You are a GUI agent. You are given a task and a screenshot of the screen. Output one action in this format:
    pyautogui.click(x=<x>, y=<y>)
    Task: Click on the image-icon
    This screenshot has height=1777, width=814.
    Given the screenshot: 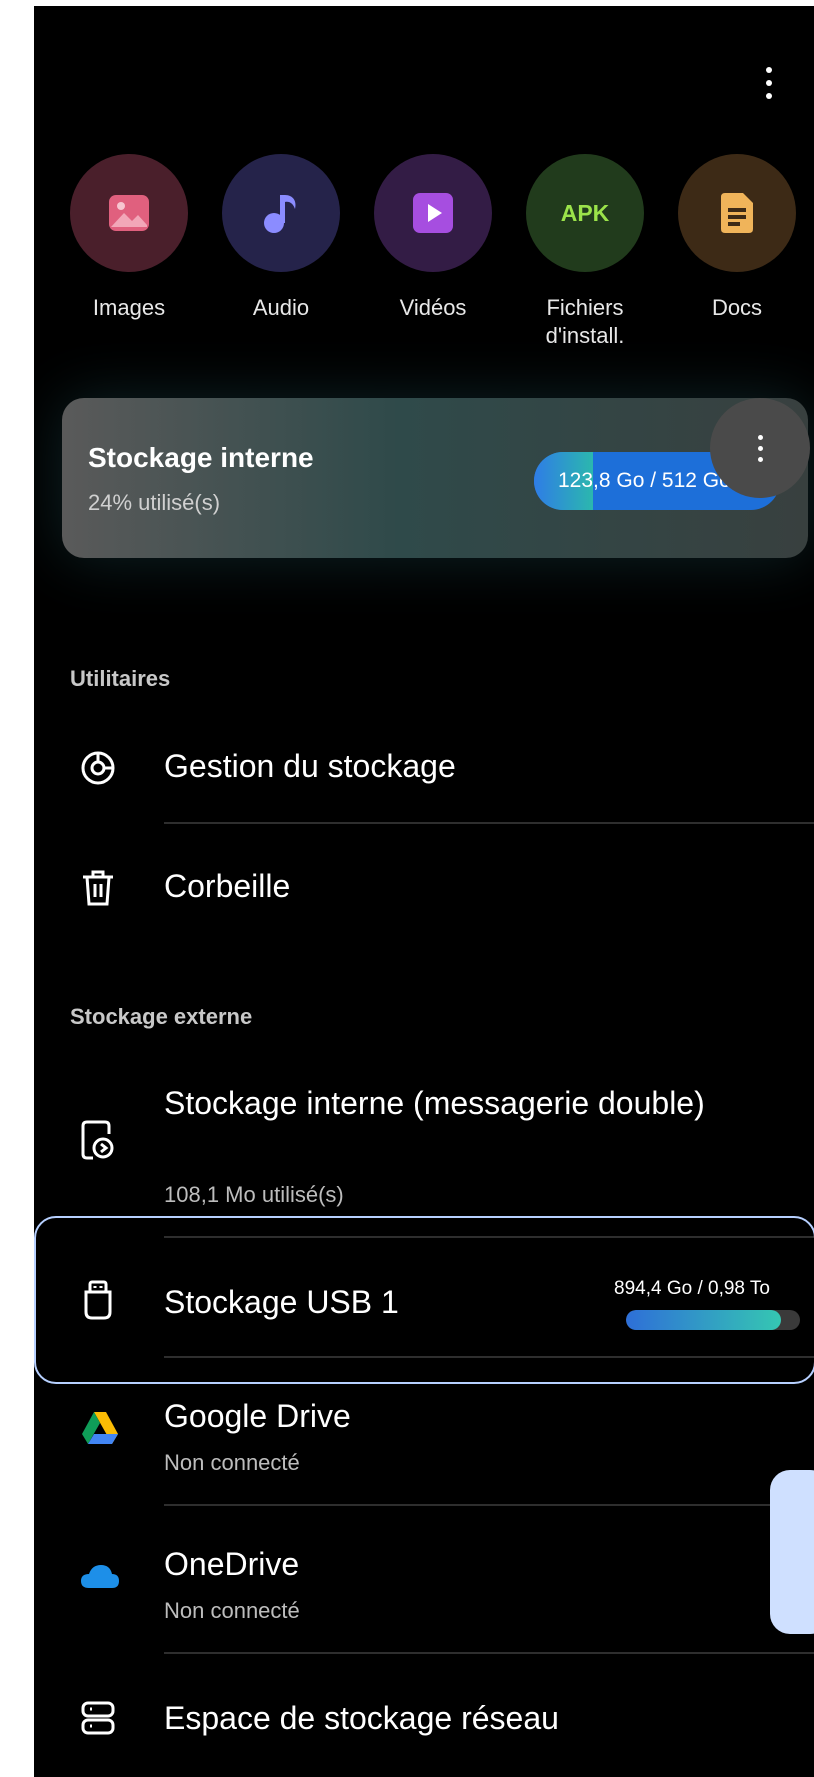 What is the action you would take?
    pyautogui.click(x=129, y=213)
    